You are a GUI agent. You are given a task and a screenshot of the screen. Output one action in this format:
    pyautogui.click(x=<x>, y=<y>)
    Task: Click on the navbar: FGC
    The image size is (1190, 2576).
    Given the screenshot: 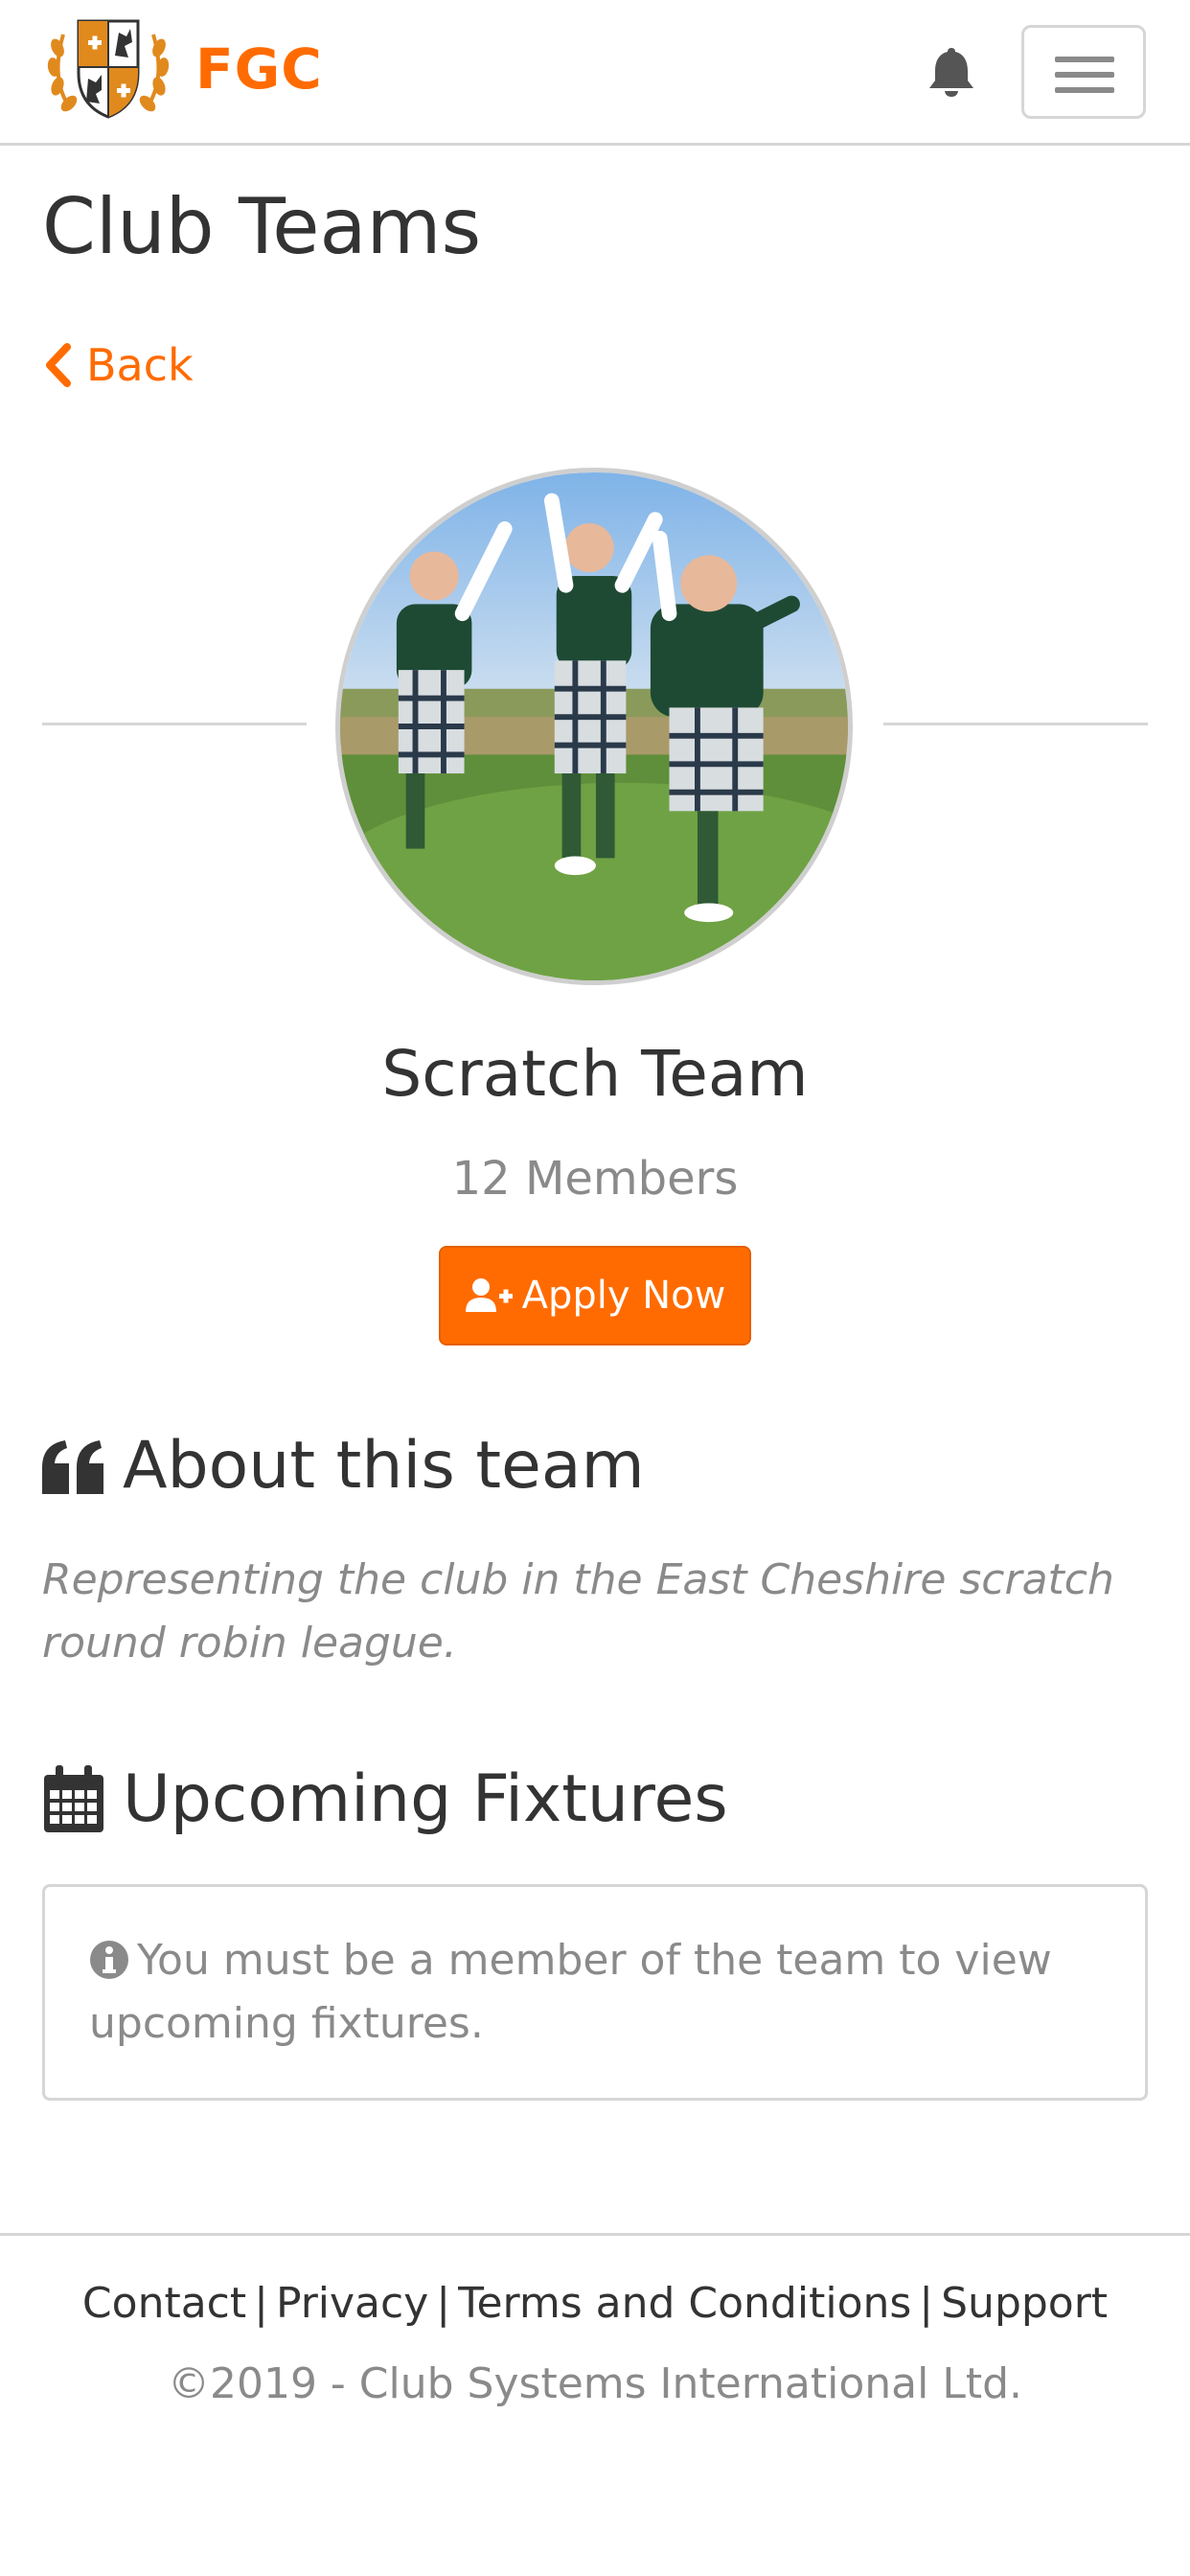 What is the action you would take?
    pyautogui.click(x=595, y=73)
    